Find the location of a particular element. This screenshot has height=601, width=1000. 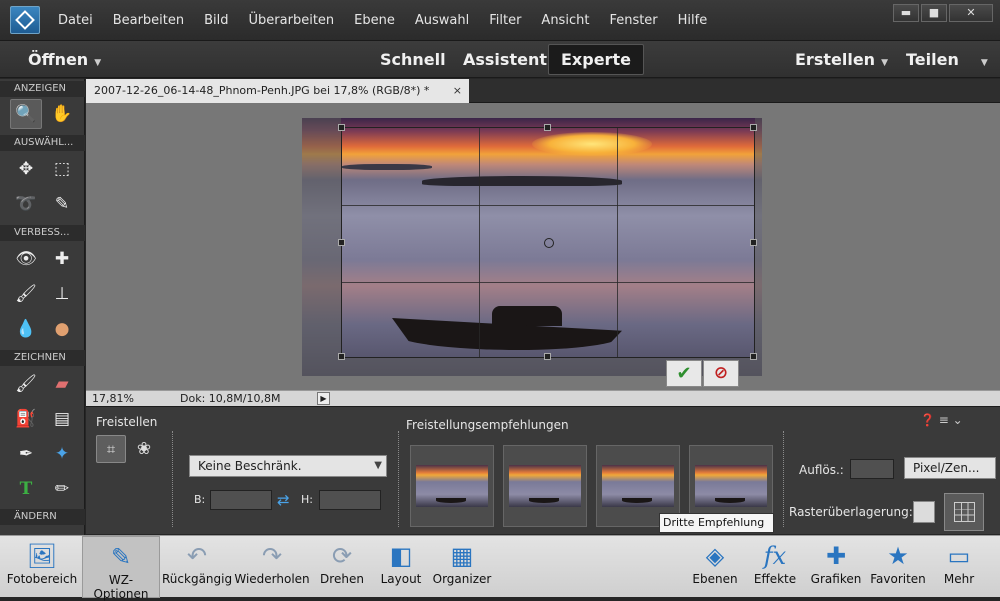

cookie-cutter-tool-icon: ❀ is located at coordinates (144, 449).